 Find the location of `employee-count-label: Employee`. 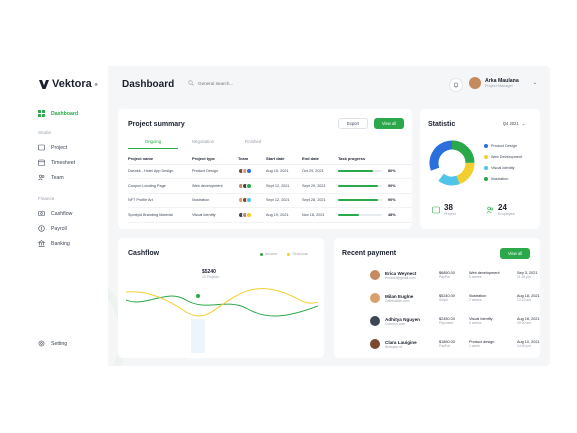

employee-count-label: Employee is located at coordinates (506, 214).